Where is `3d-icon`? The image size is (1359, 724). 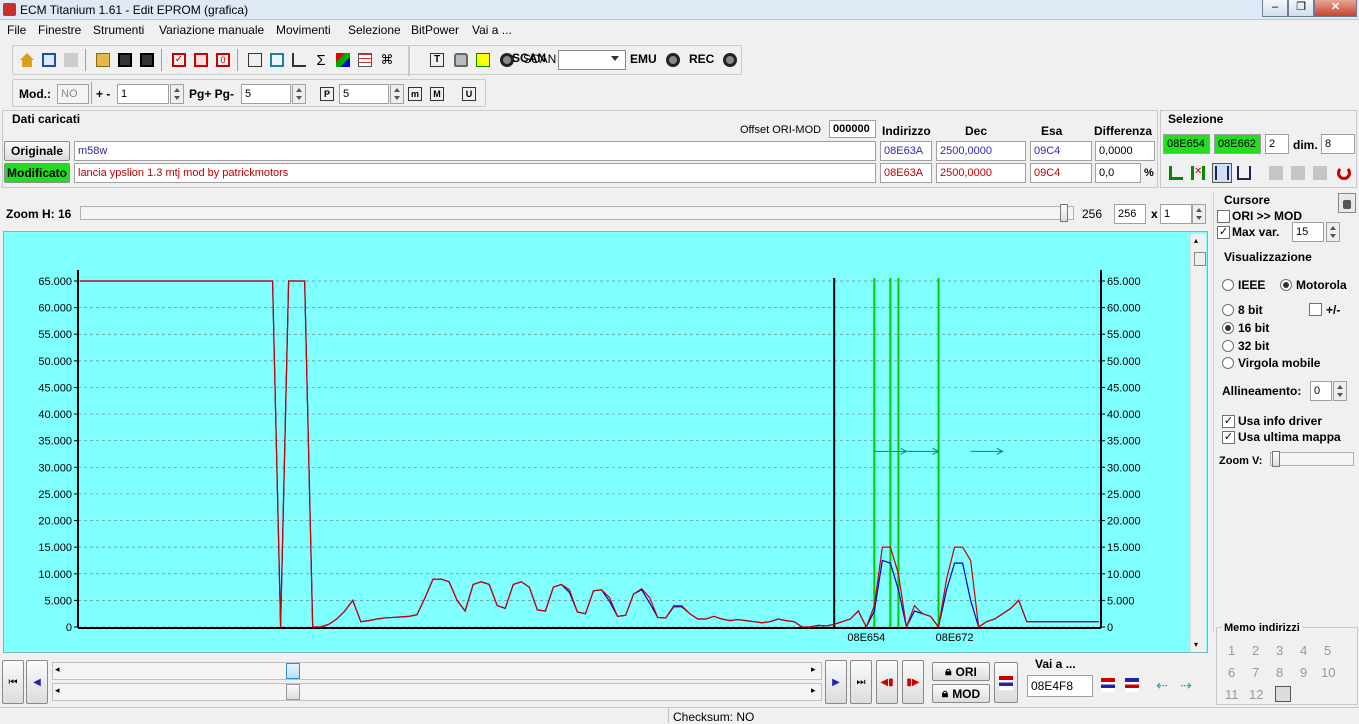 3d-icon is located at coordinates (343, 60).